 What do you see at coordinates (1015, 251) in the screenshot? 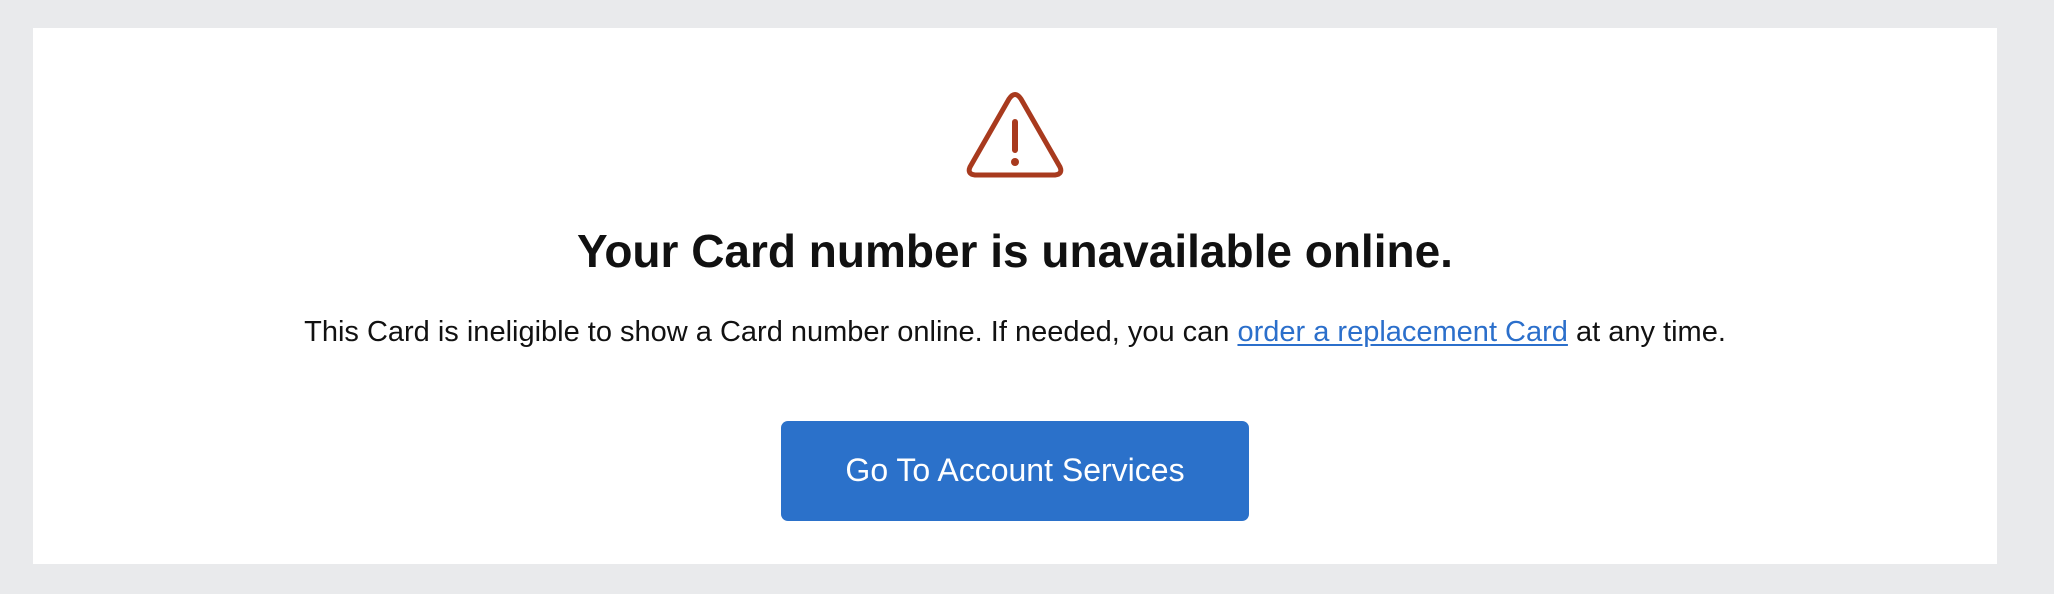
I see `page-title: Your Card number is unavailable online.` at bounding box center [1015, 251].